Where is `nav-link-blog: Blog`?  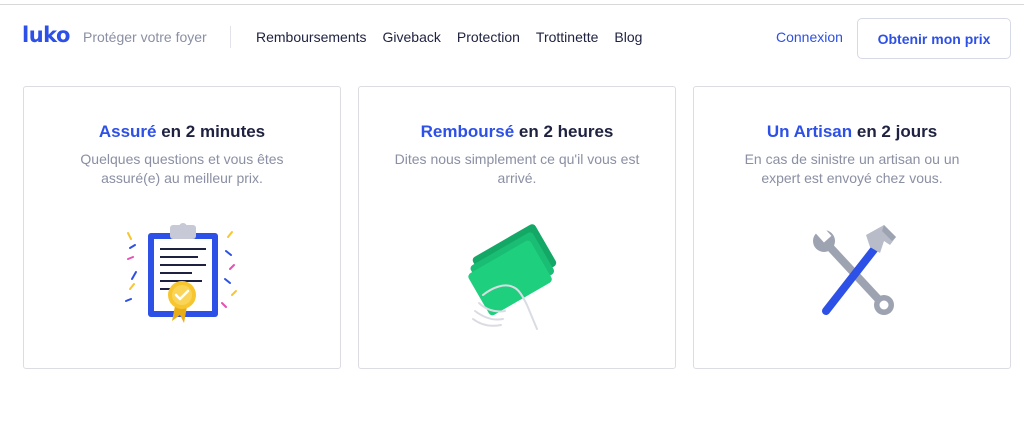 nav-link-blog: Blog is located at coordinates (628, 37).